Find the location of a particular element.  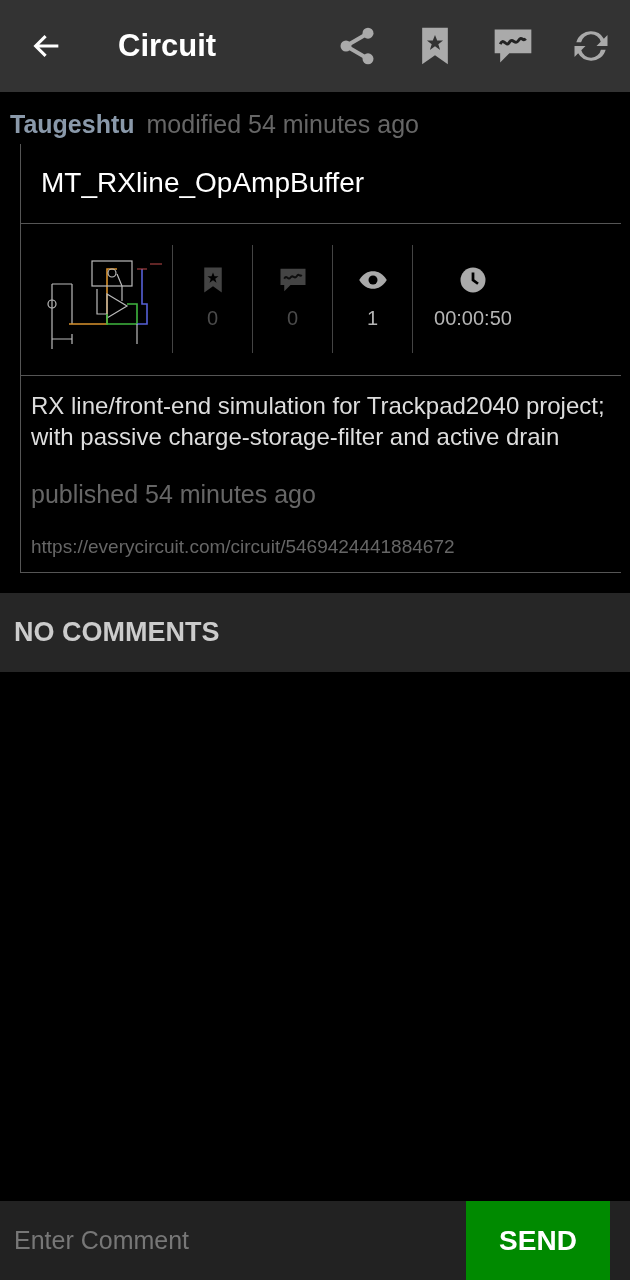

send-button: SEND is located at coordinates (538, 1240).